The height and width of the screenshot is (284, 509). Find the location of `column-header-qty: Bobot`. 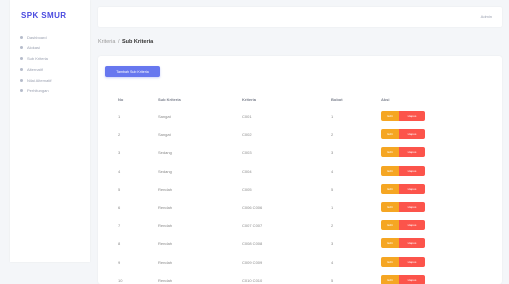

column-header-qty: Bobot is located at coordinates (337, 99).